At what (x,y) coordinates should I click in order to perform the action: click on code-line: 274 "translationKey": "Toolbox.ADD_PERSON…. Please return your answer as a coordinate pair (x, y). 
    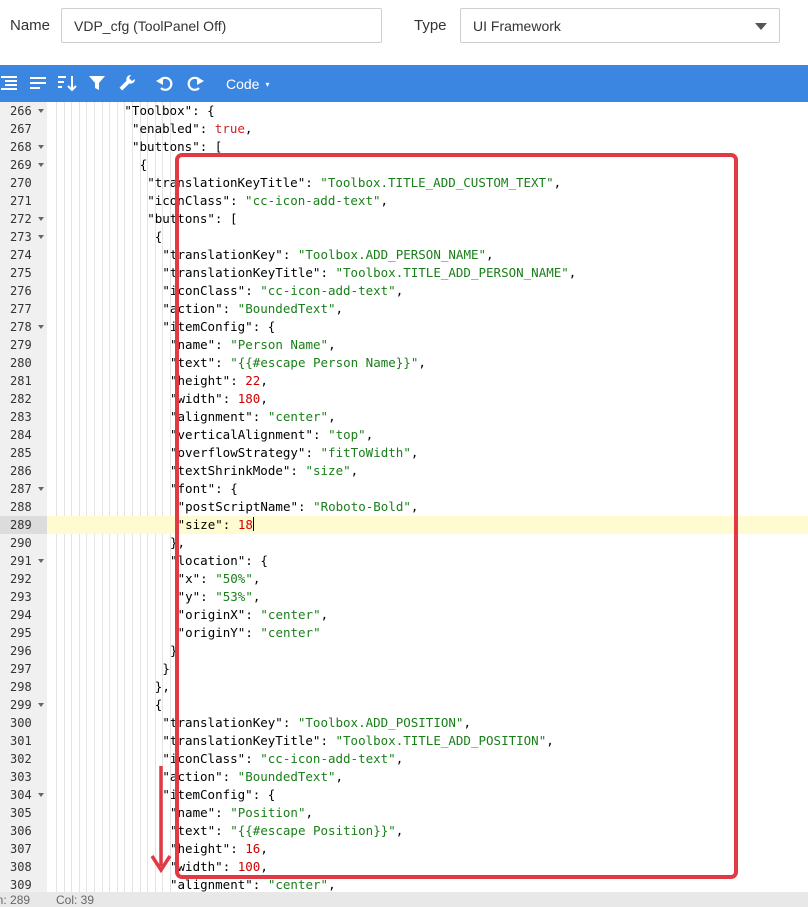
    Looking at the image, I should click on (404, 255).